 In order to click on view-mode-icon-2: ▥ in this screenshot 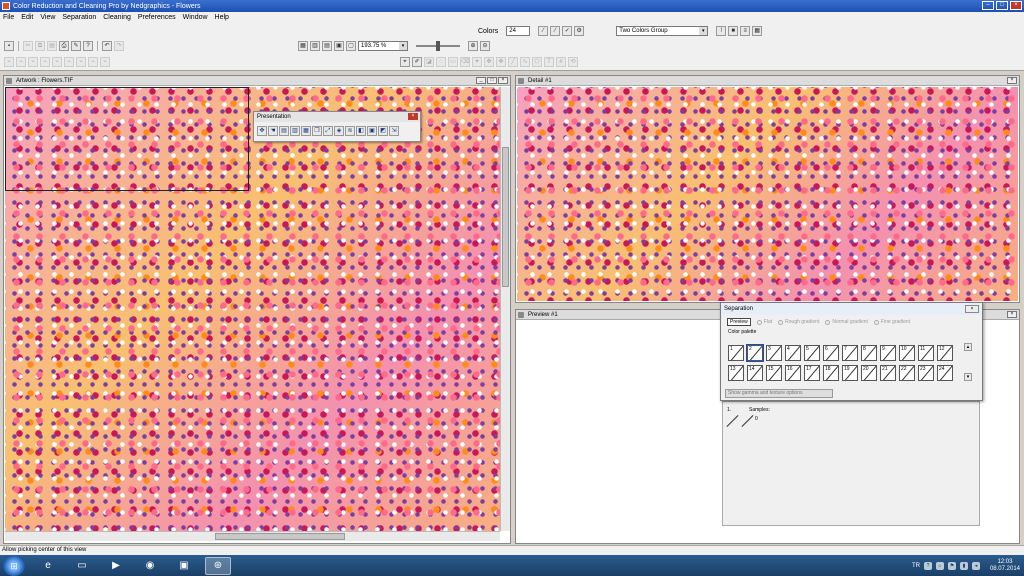, I will do `click(315, 46)`.